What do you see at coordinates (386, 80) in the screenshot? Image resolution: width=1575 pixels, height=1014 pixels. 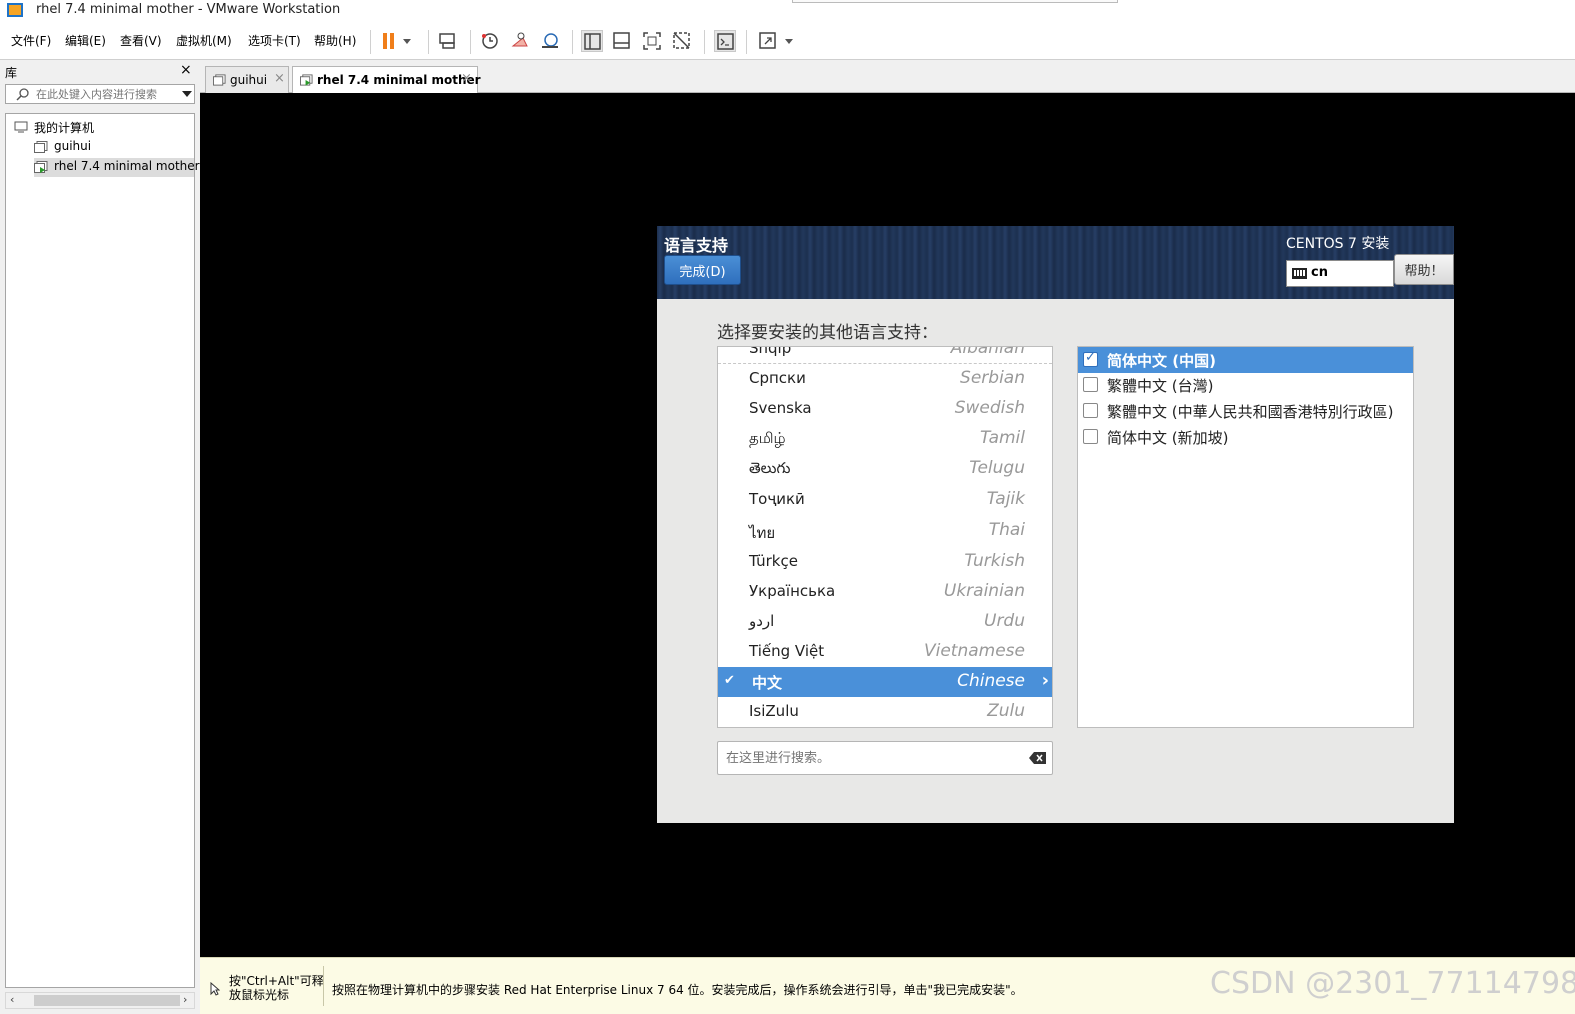 I see `tab-rhel-minimal-mother: rhel 7.4 minimal mother ×` at bounding box center [386, 80].